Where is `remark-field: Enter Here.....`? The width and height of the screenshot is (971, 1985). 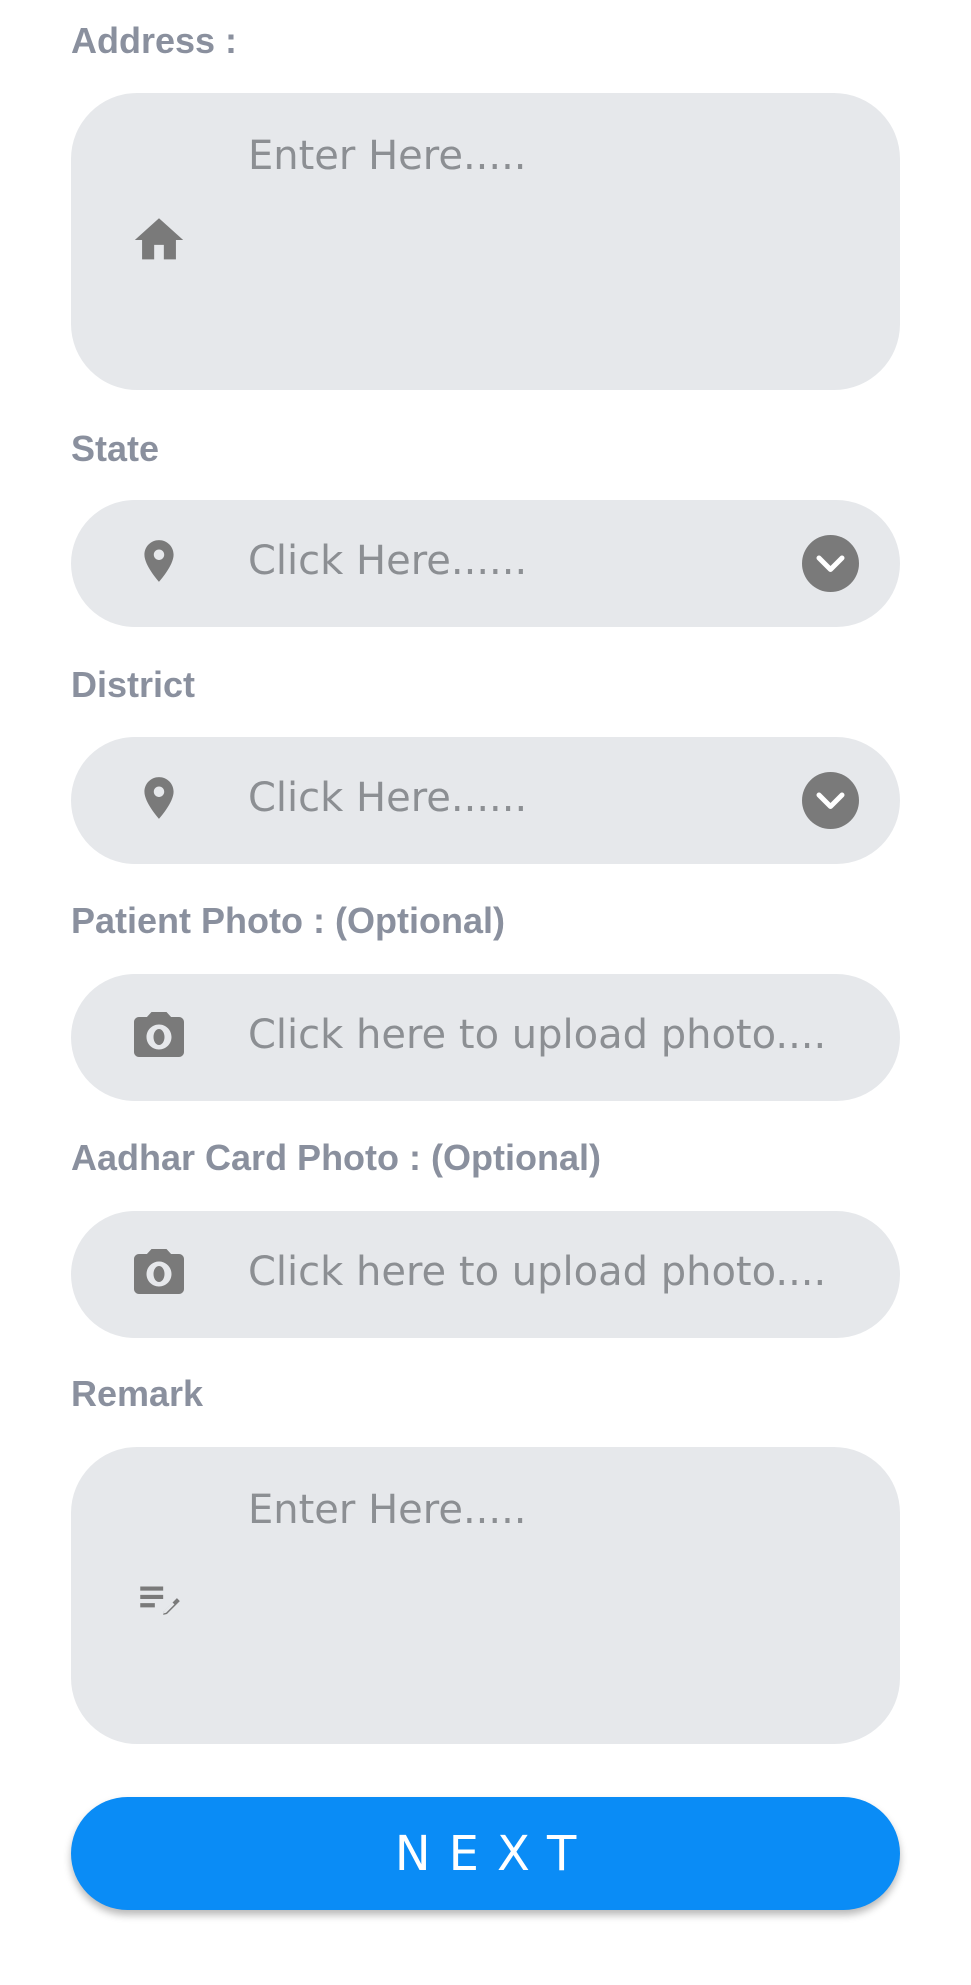
remark-field: Enter Here..... is located at coordinates (485, 1595).